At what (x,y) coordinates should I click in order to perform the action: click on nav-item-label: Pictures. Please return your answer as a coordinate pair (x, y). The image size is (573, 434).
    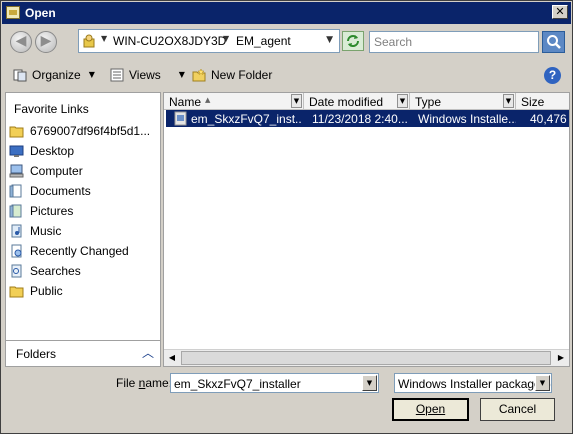
    Looking at the image, I should click on (52, 211).